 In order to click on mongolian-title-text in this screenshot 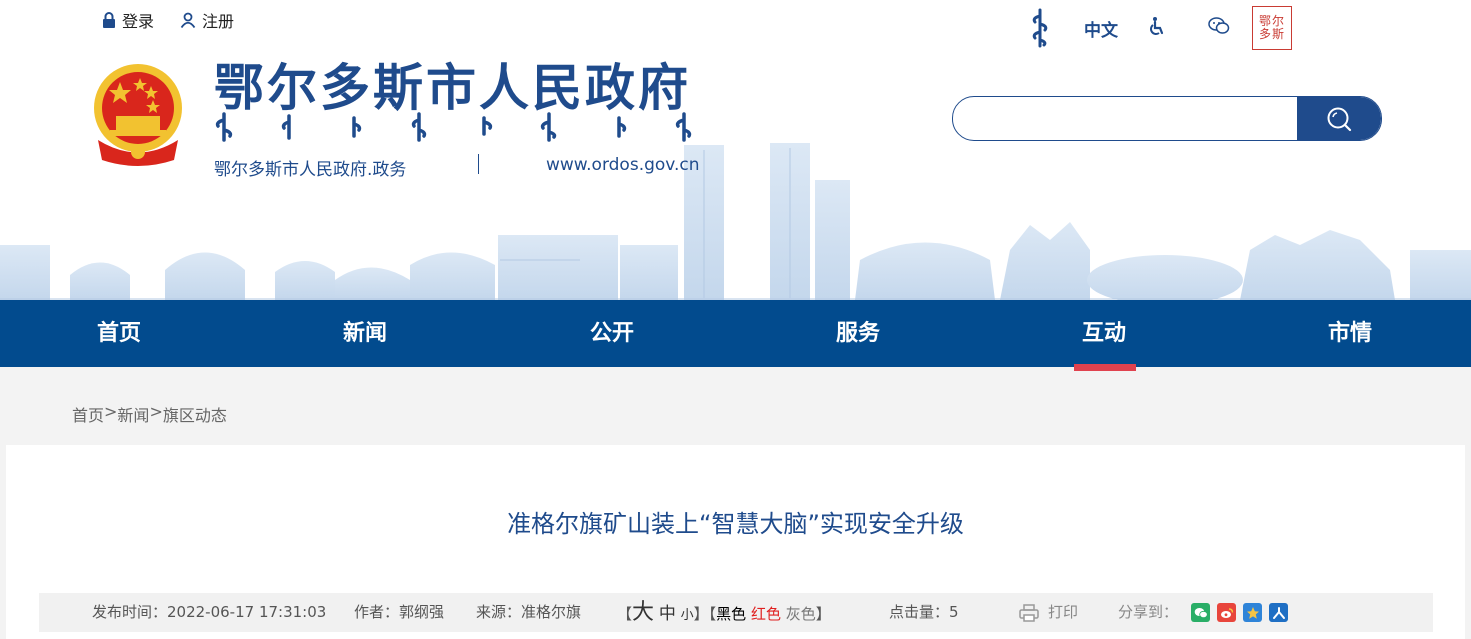, I will do `click(453, 127)`.